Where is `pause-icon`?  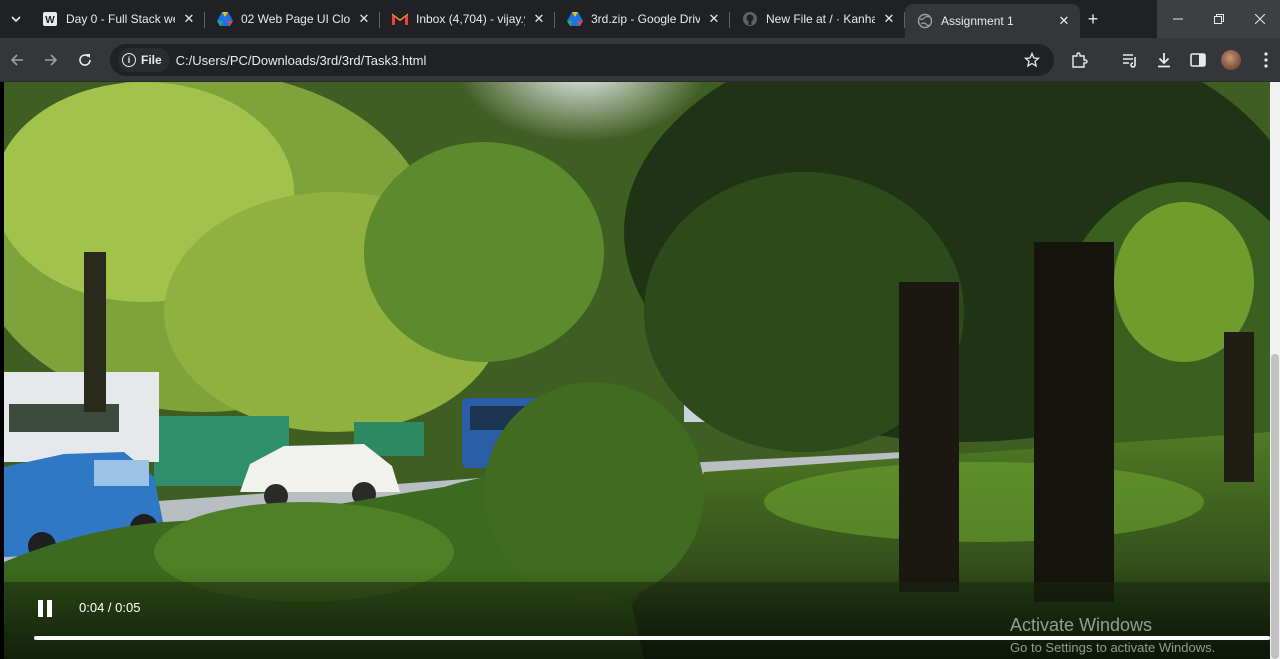
pause-icon is located at coordinates (40, 608).